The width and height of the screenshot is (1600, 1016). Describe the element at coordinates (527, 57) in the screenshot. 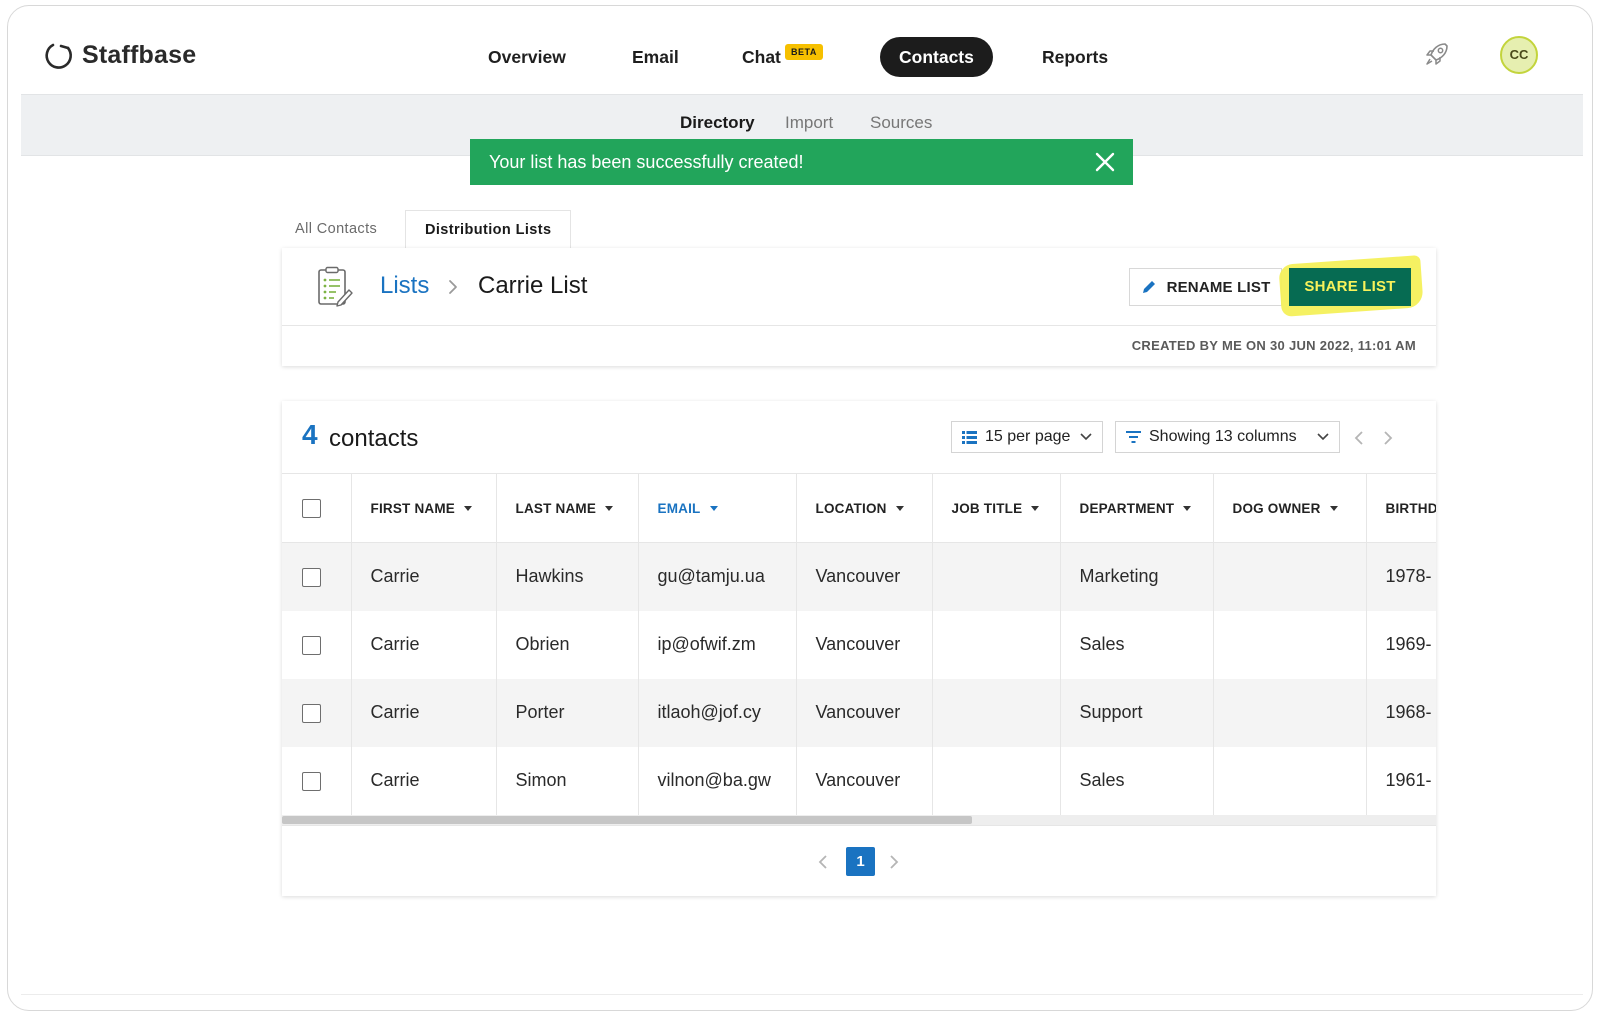

I see `nav-overview: Overview` at that location.